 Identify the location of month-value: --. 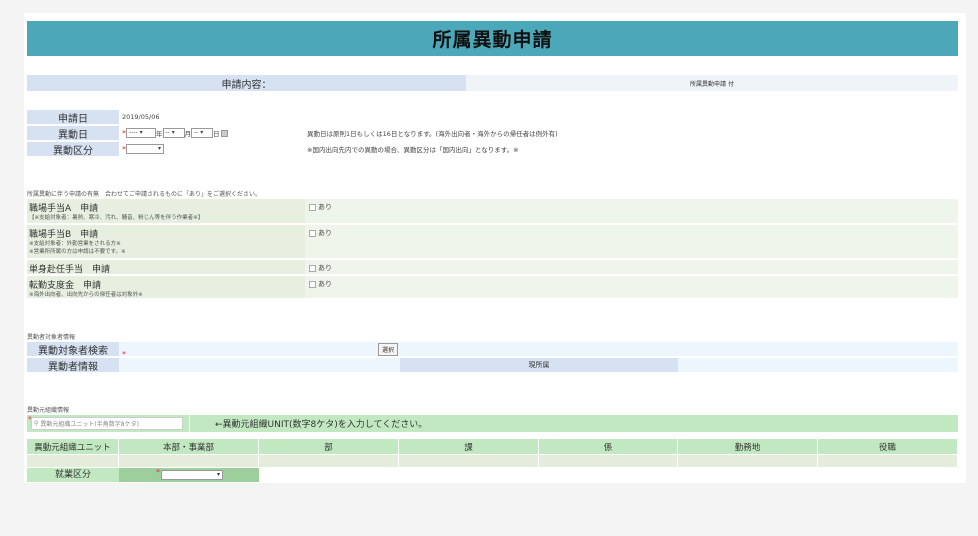
(167, 132).